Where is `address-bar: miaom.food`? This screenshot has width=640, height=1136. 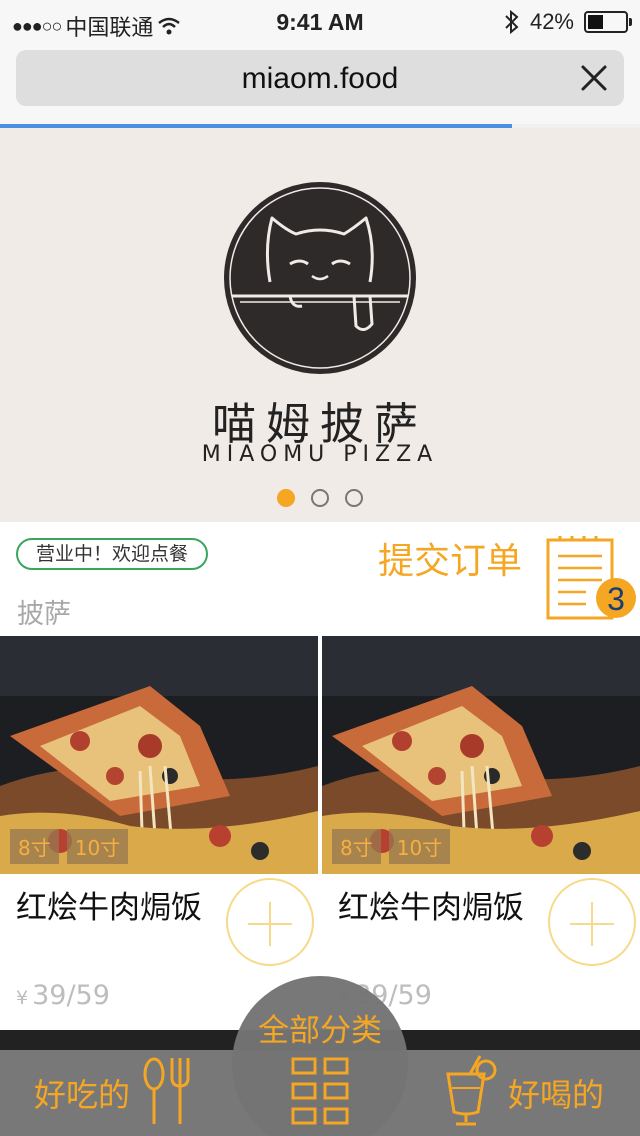 address-bar: miaom.food is located at coordinates (320, 78).